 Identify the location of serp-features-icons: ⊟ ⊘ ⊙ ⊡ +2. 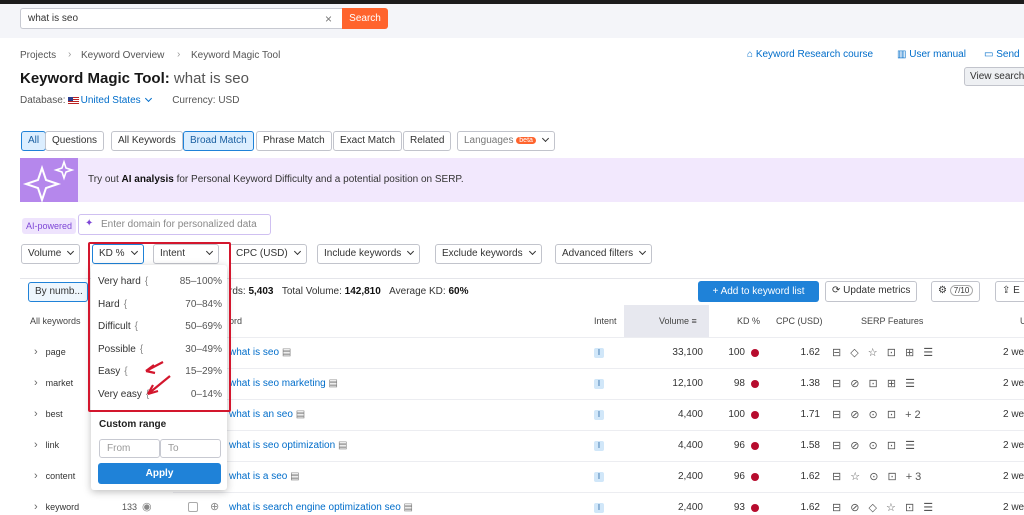
(878, 414).